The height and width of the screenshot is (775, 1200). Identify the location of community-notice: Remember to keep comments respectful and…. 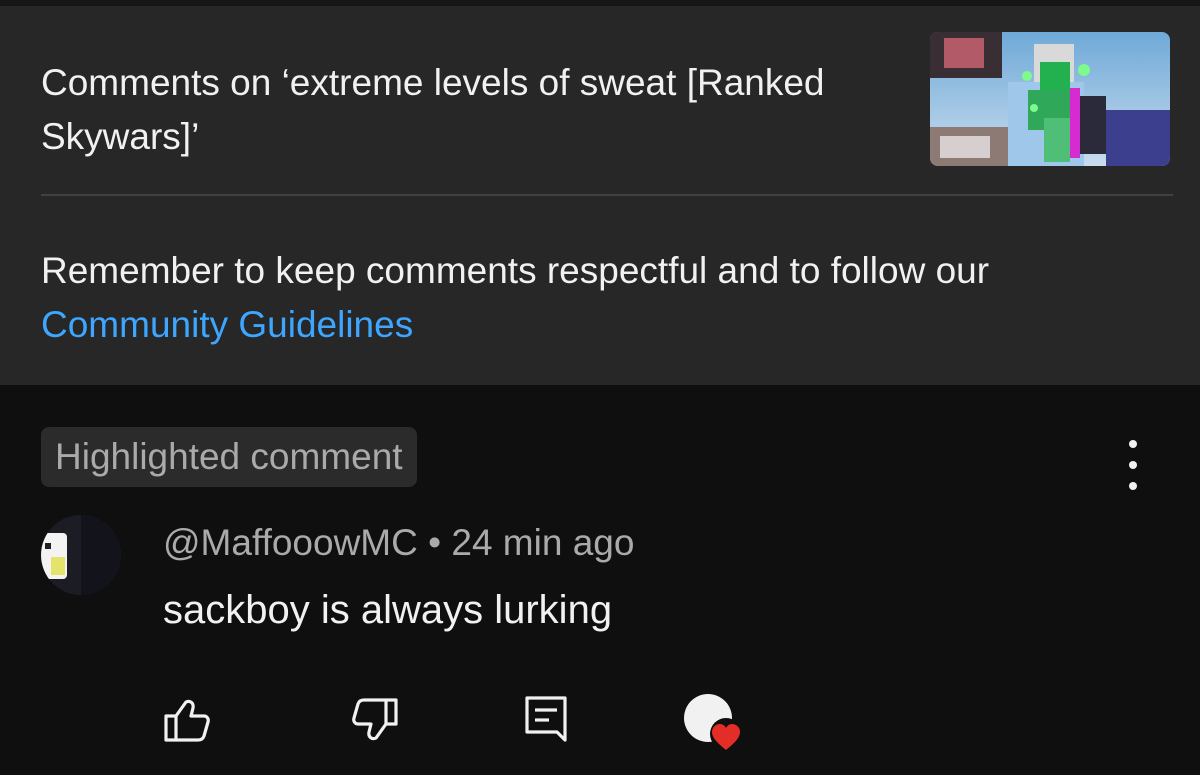
(601, 298).